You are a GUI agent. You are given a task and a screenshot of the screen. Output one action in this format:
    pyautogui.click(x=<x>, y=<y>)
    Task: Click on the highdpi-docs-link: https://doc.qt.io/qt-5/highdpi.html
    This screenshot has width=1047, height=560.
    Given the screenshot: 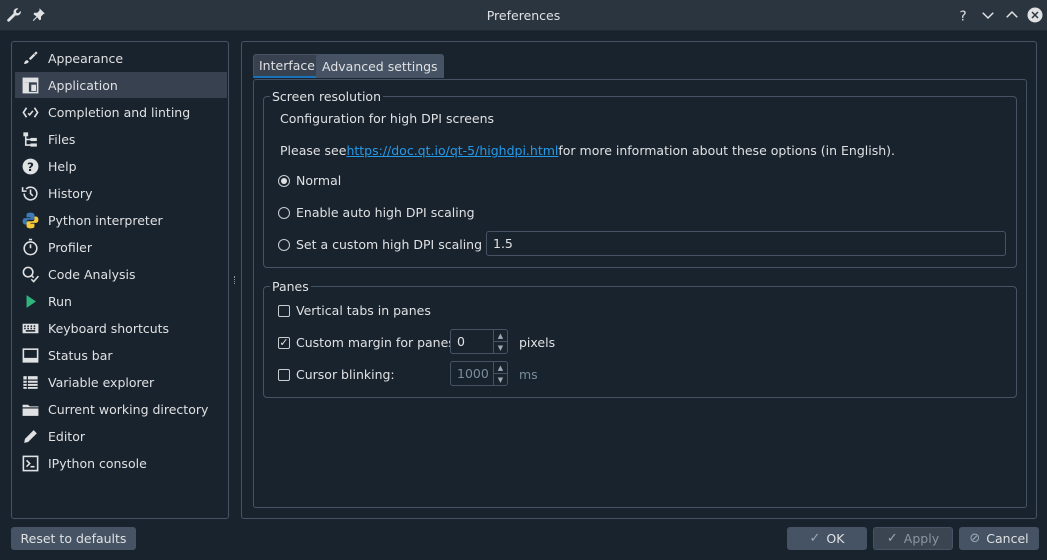 What is the action you would take?
    pyautogui.click(x=452, y=150)
    